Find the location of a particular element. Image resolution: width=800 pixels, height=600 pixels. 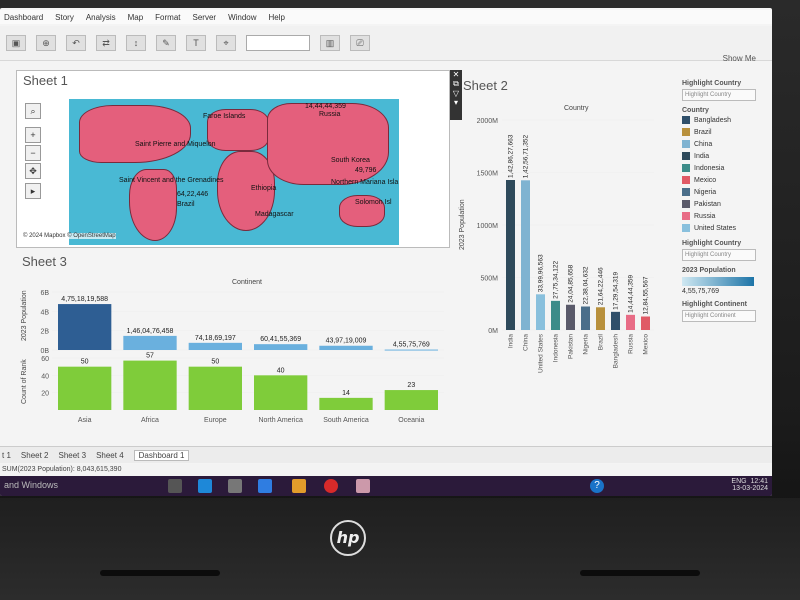

show-me-button: Show Me is located at coordinates (739, 58).